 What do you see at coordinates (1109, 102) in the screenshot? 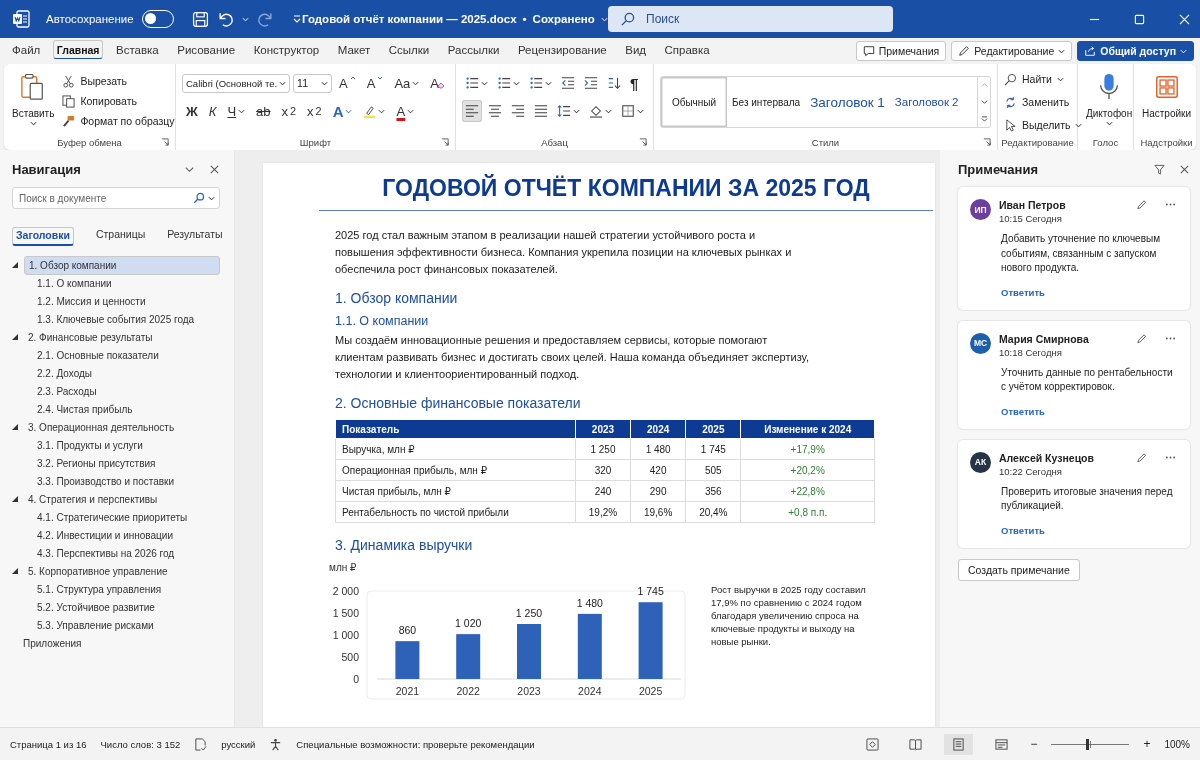
I see `dictate-button: Диктофон` at bounding box center [1109, 102].